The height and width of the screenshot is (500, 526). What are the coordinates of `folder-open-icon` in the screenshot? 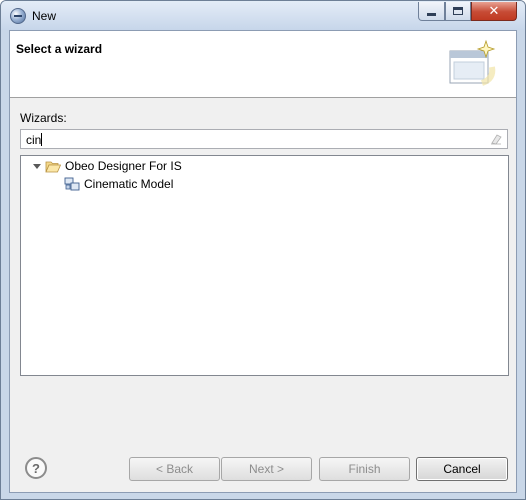 It's located at (53, 167).